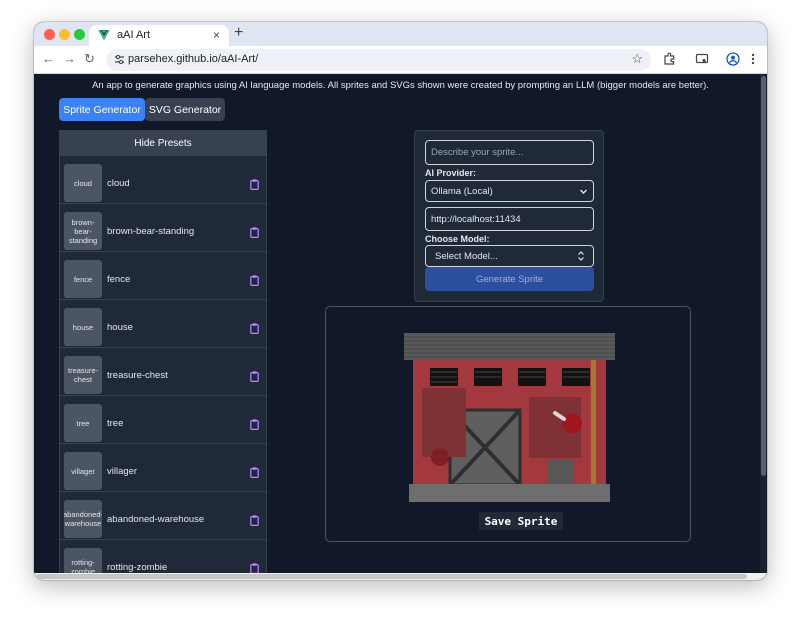  What do you see at coordinates (137, 567) in the screenshot?
I see `preset-name: rotting-zombie` at bounding box center [137, 567].